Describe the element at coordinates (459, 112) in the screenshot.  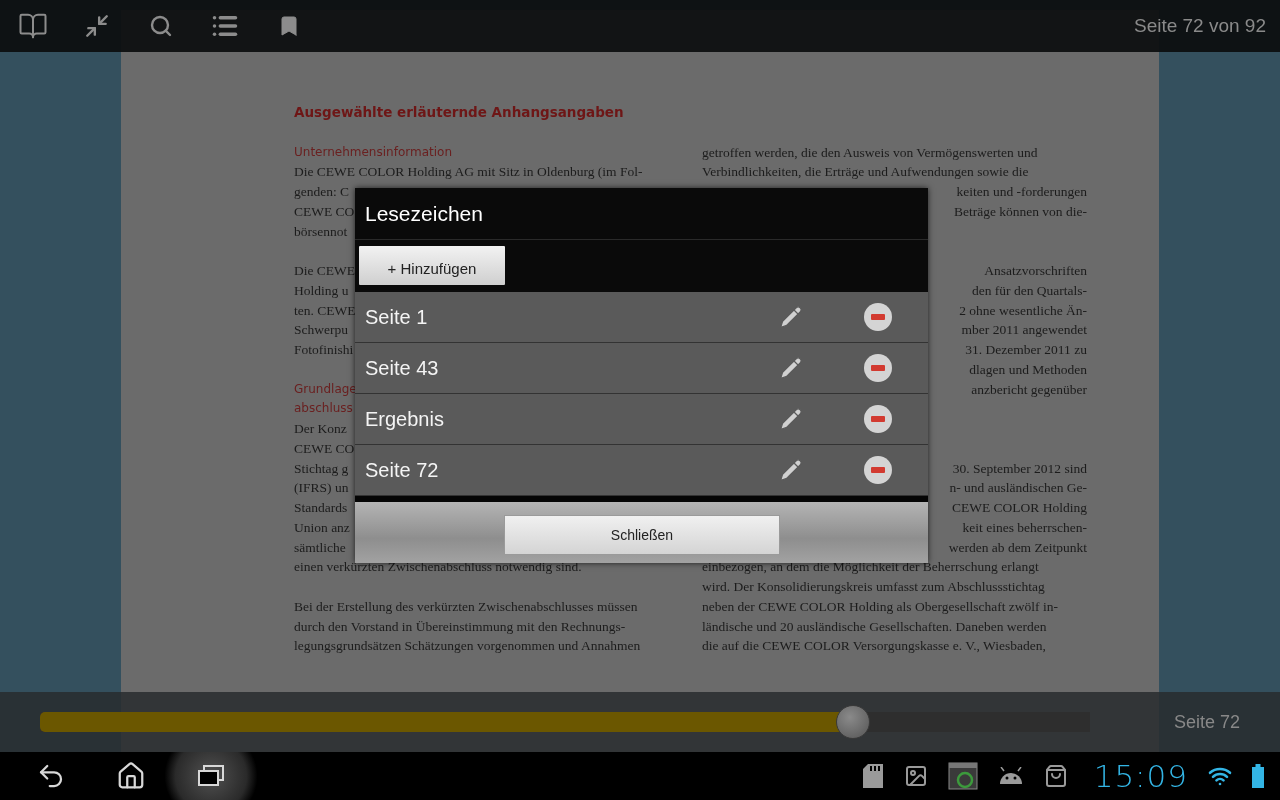
I see `document-title: Ausgewählte erläuternde Anhangsangaben` at that location.